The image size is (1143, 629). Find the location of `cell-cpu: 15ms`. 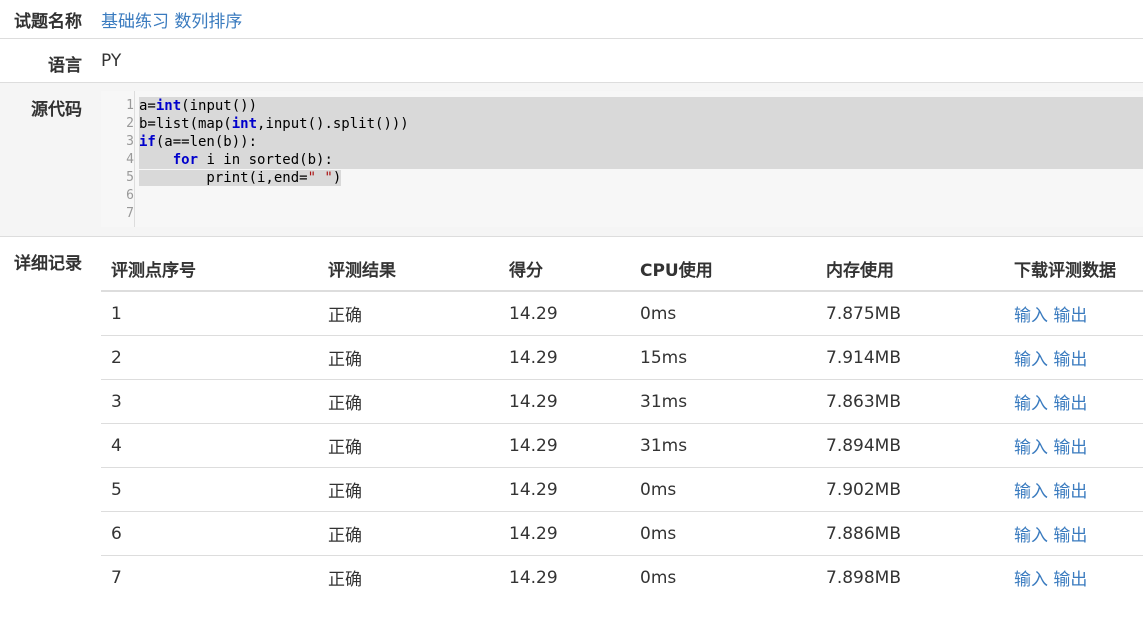

cell-cpu: 15ms is located at coordinates (723, 357).